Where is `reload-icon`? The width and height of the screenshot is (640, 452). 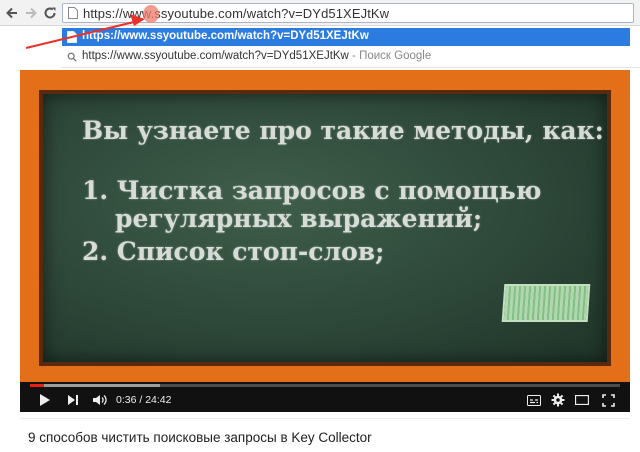 reload-icon is located at coordinates (50, 13).